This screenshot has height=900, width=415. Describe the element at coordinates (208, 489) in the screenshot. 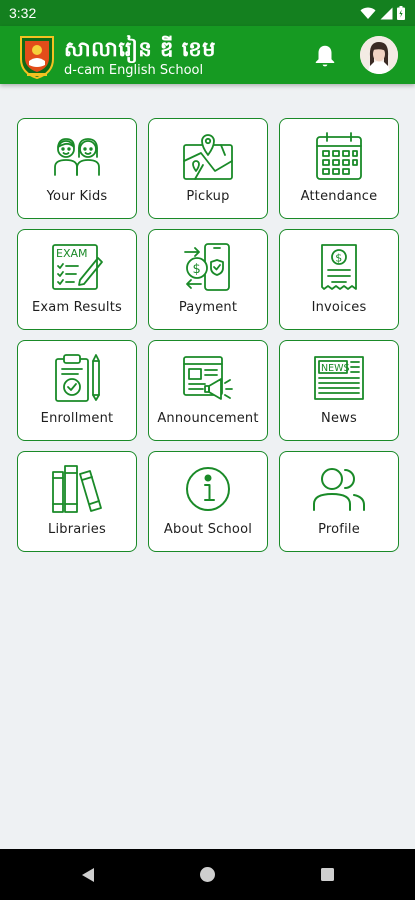

I see `info-icon` at that location.